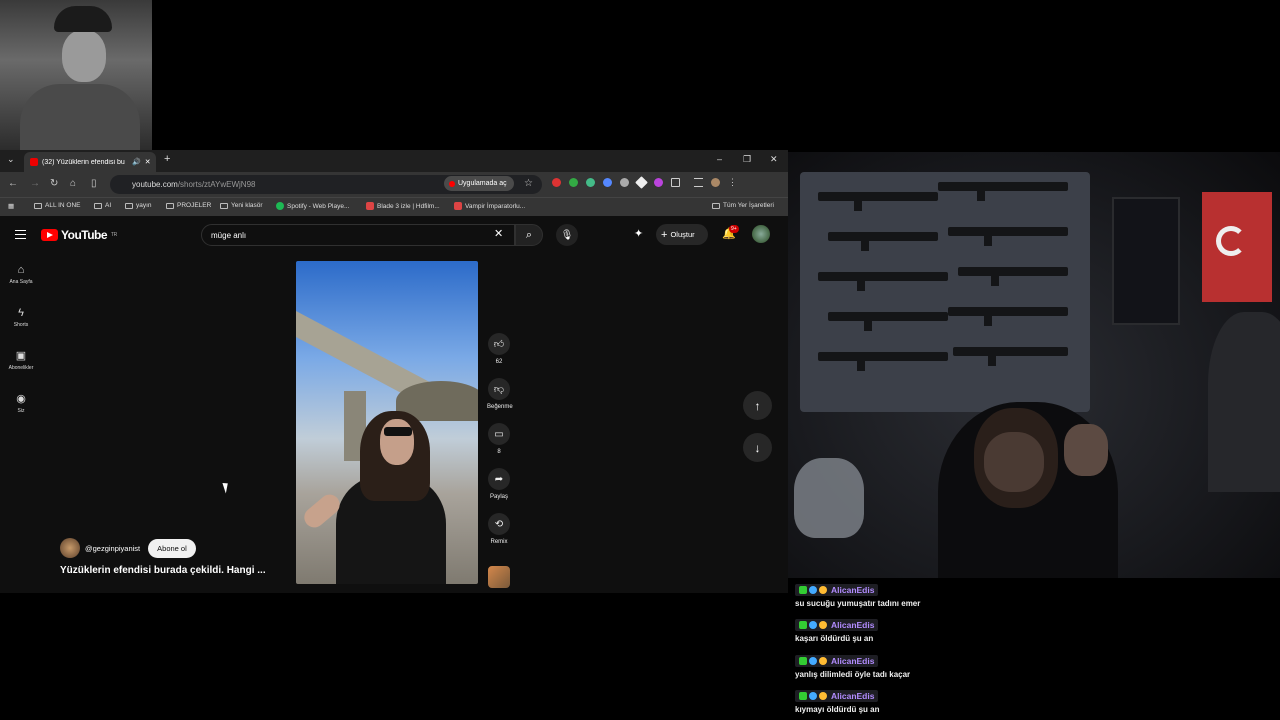  Describe the element at coordinates (499, 479) in the screenshot. I see `share-icon: ➦` at that location.